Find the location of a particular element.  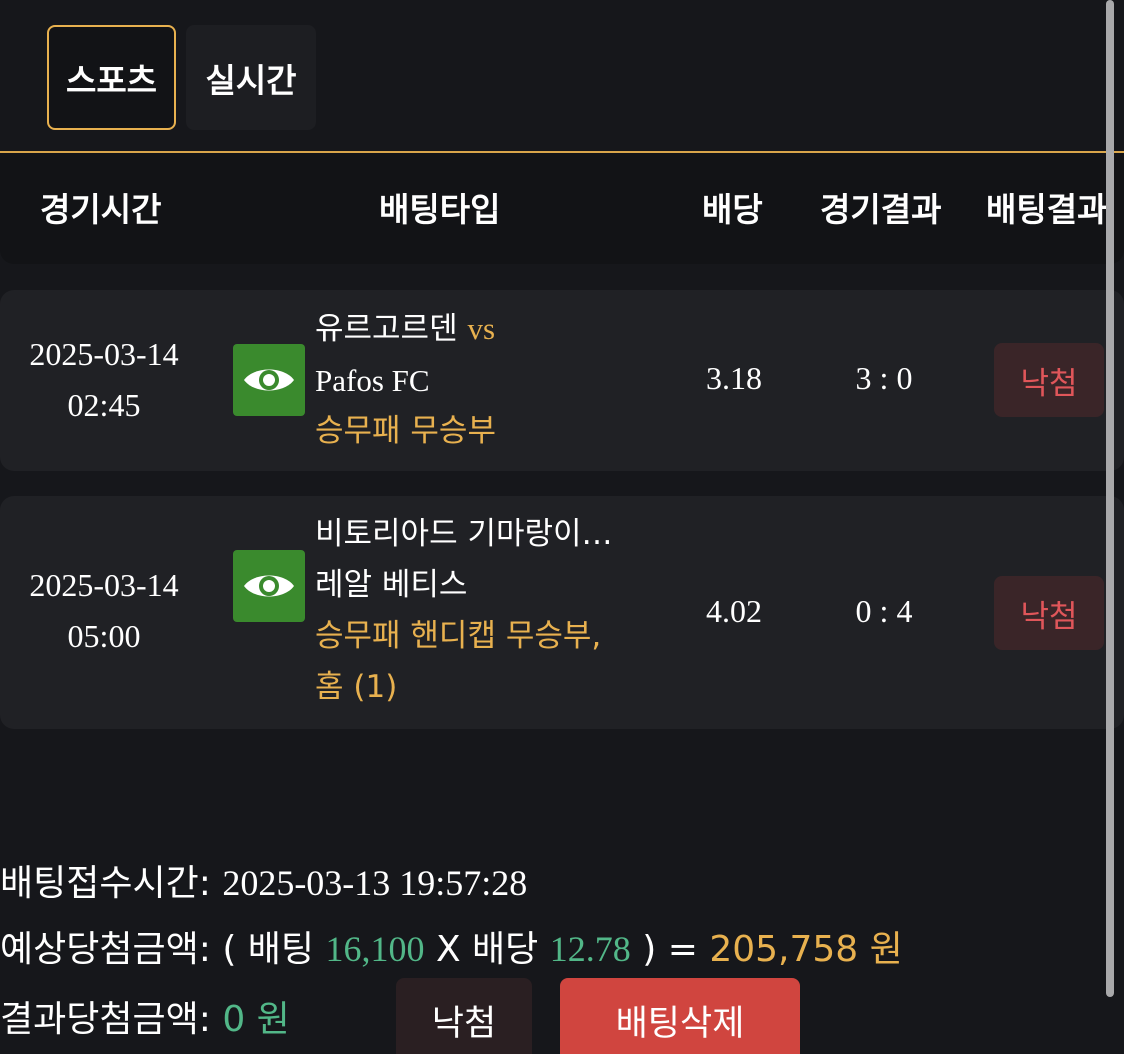

header-odds: 배당 is located at coordinates (732, 209).